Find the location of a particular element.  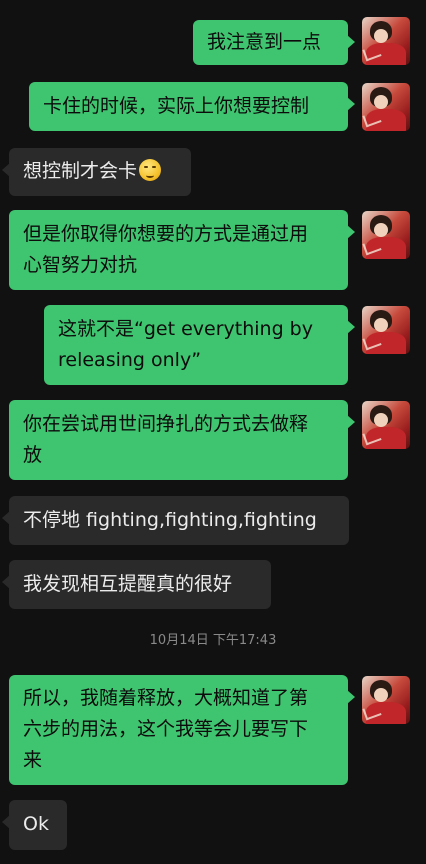

message-line: 你在尝试用世间挣扎的方式去做释 is located at coordinates (166, 424).